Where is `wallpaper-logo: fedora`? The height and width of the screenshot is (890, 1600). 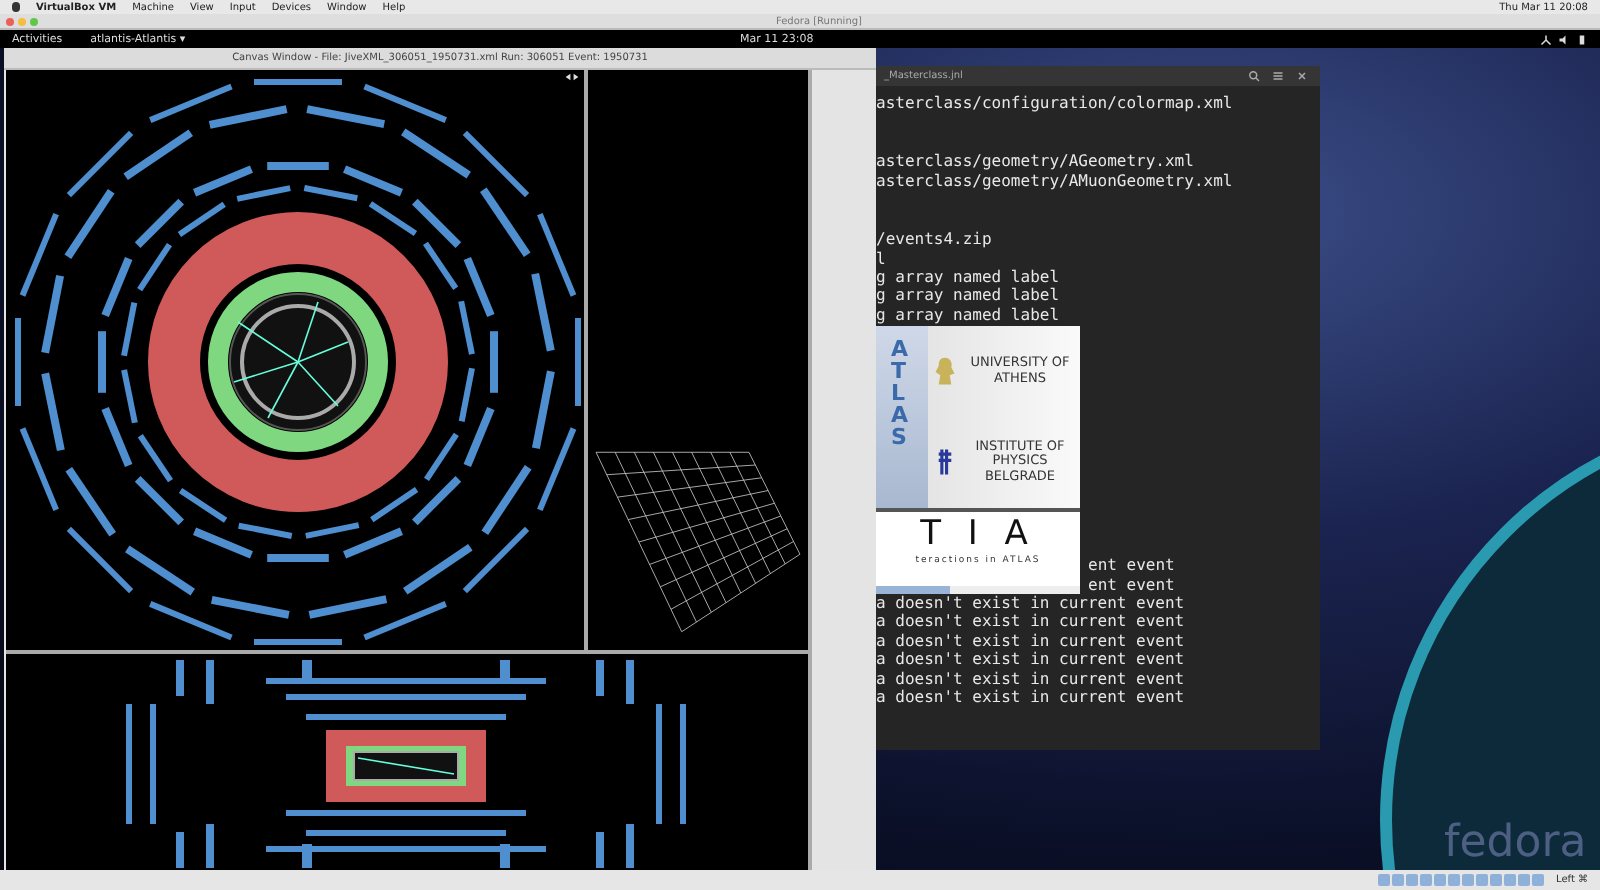 wallpaper-logo: fedora is located at coordinates (1515, 843).